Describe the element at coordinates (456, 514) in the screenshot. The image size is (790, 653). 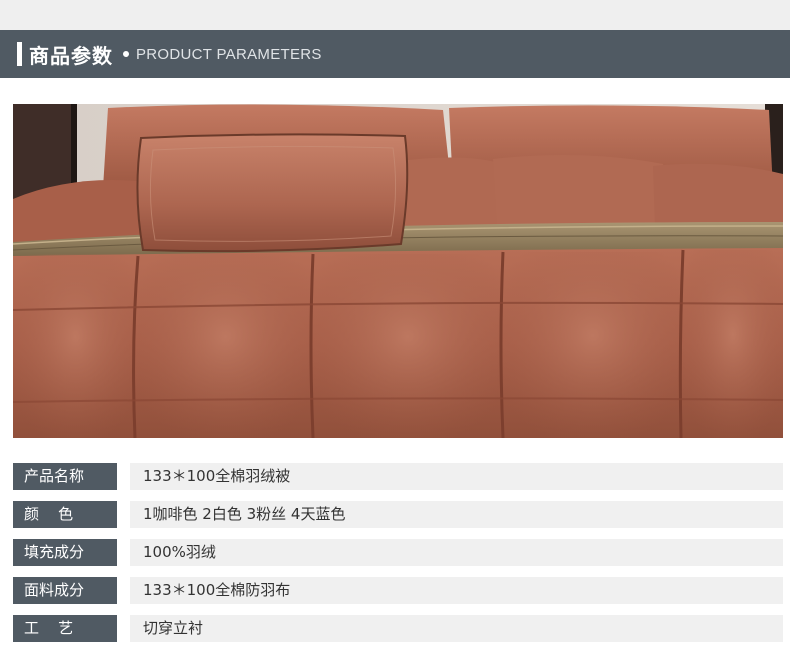
I see `param-value: 1咖啡色 2白色 3粉丝 4天蓝色` at that location.